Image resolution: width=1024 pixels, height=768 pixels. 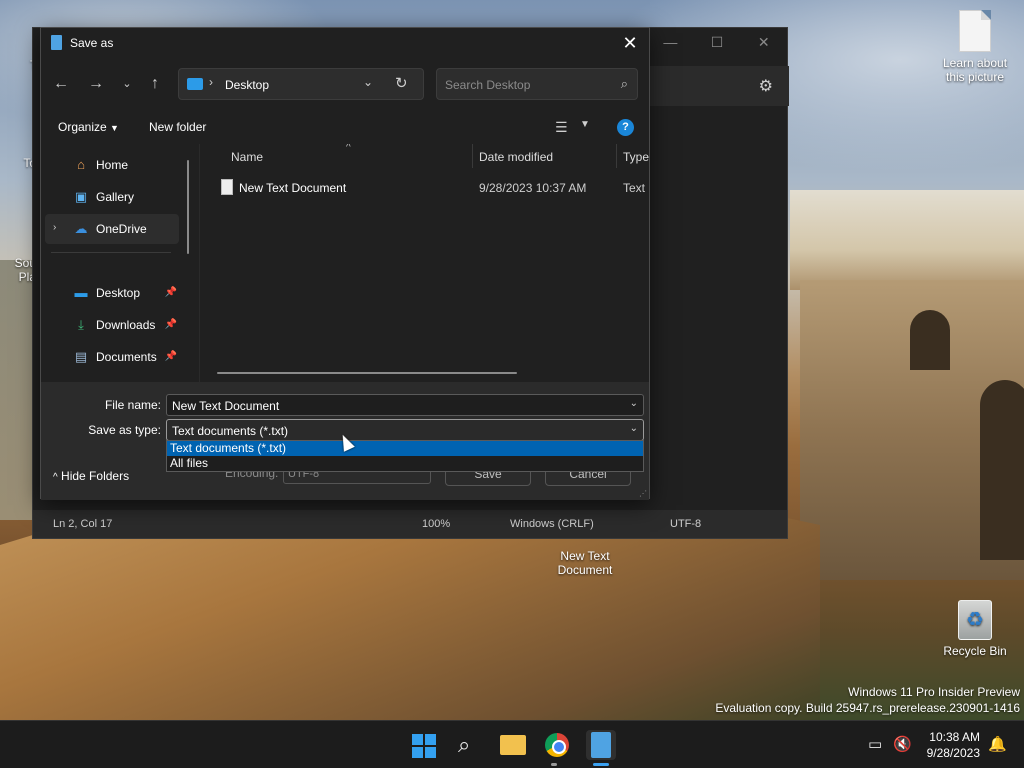 What do you see at coordinates (902, 744) in the screenshot?
I see `volume-muted-icon: 🔇` at bounding box center [902, 744].